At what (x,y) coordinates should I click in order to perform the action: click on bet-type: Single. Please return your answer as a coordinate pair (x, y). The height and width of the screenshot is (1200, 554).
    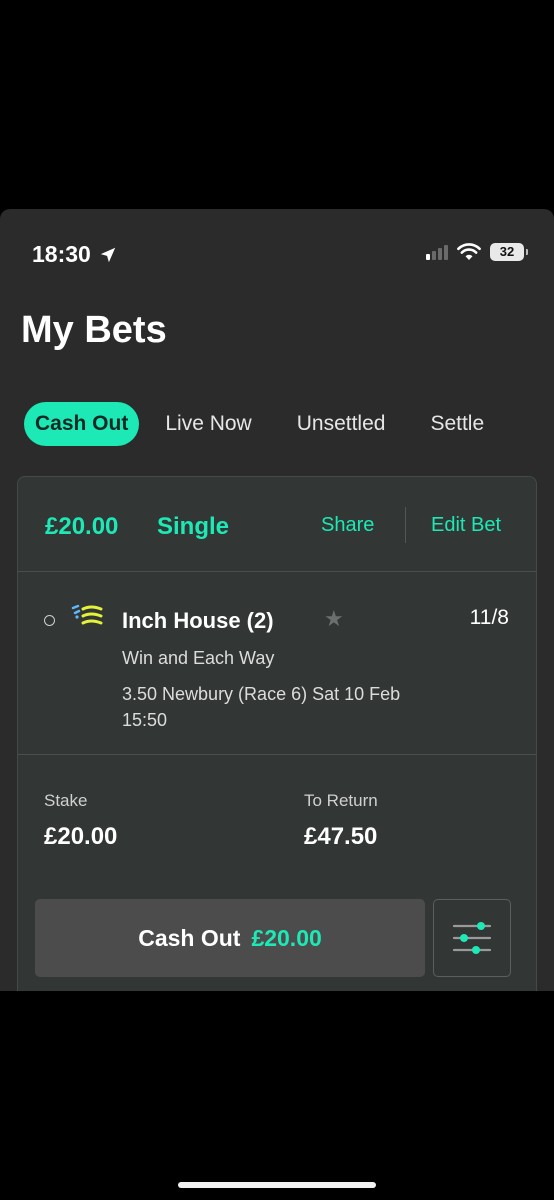
    Looking at the image, I should click on (193, 526).